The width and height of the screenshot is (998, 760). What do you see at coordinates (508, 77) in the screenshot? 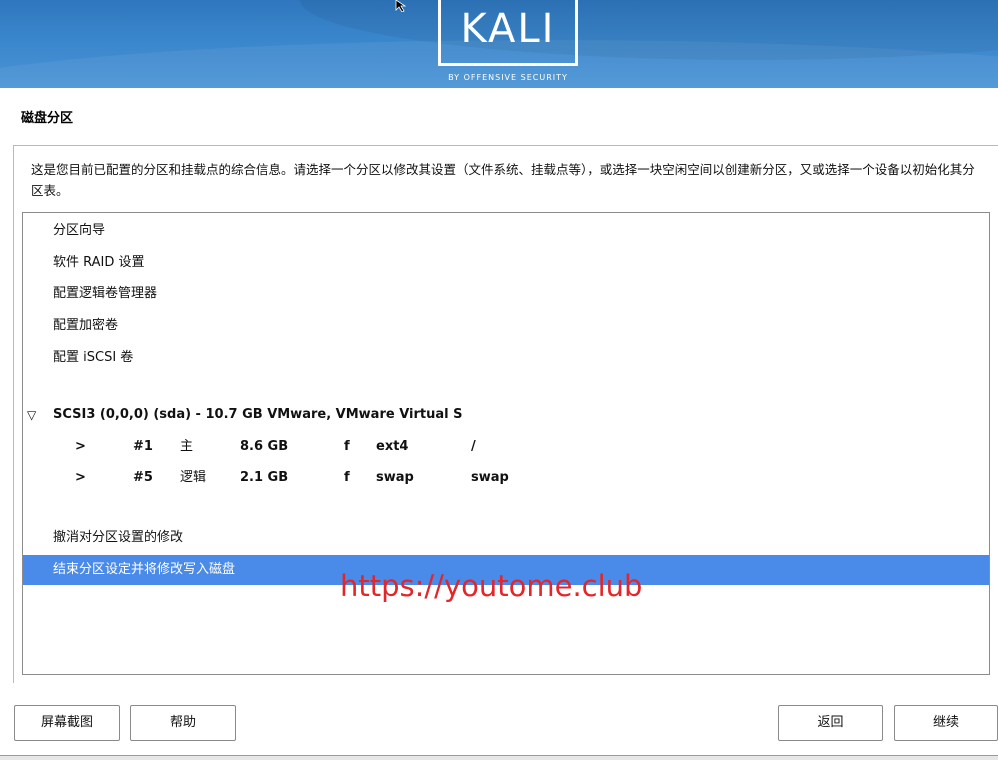
I see `logo-subtitle: BY OFFENSIVE SECURITY` at bounding box center [508, 77].